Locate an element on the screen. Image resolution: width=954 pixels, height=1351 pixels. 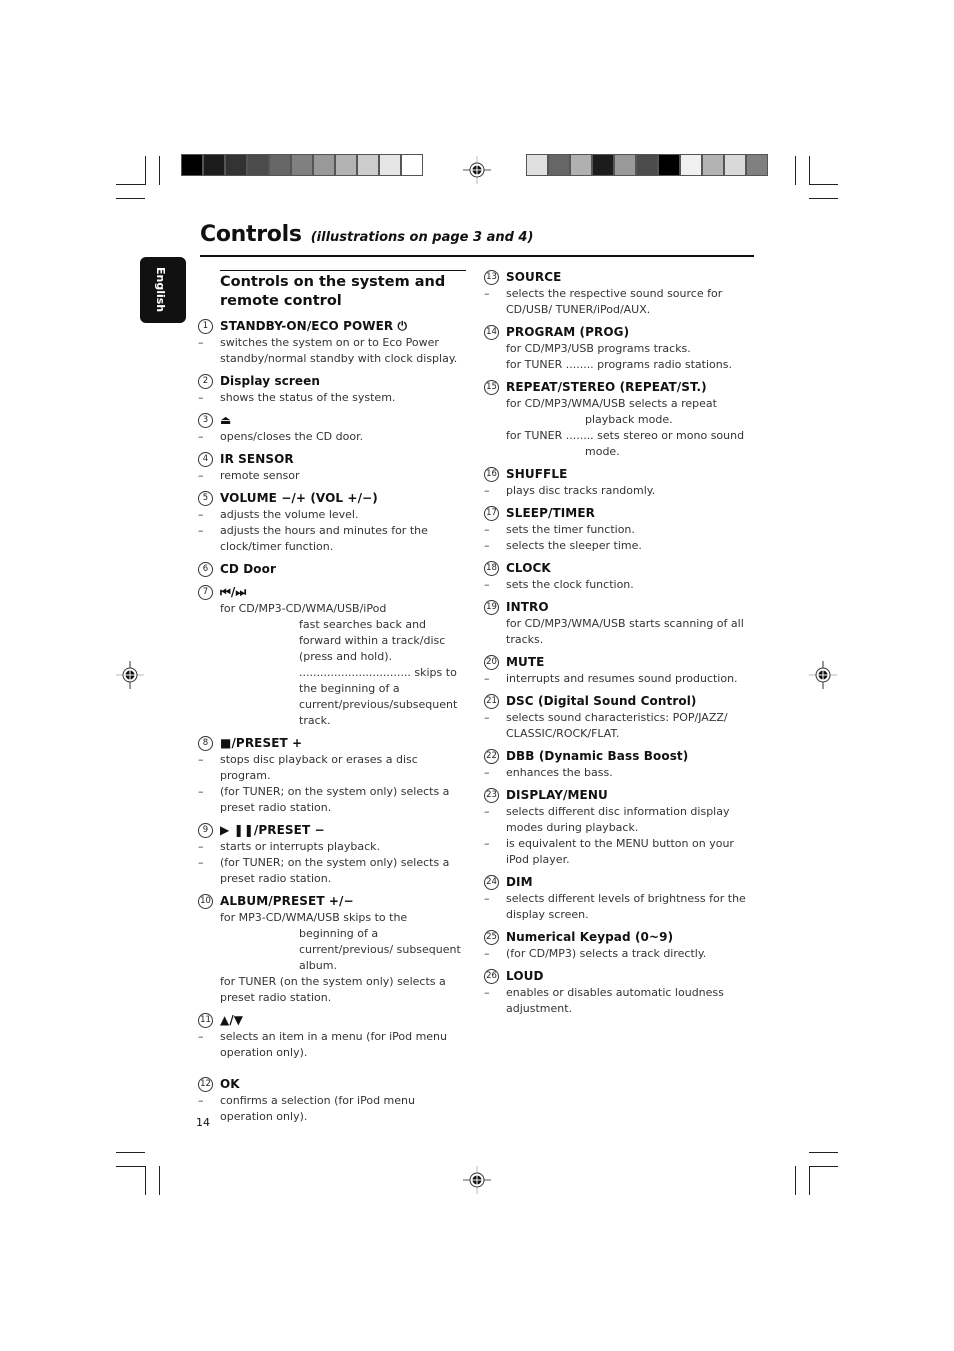
control-item-header: 22 DBB (Dynamic Bass Boost) is located at coordinates (619, 756).